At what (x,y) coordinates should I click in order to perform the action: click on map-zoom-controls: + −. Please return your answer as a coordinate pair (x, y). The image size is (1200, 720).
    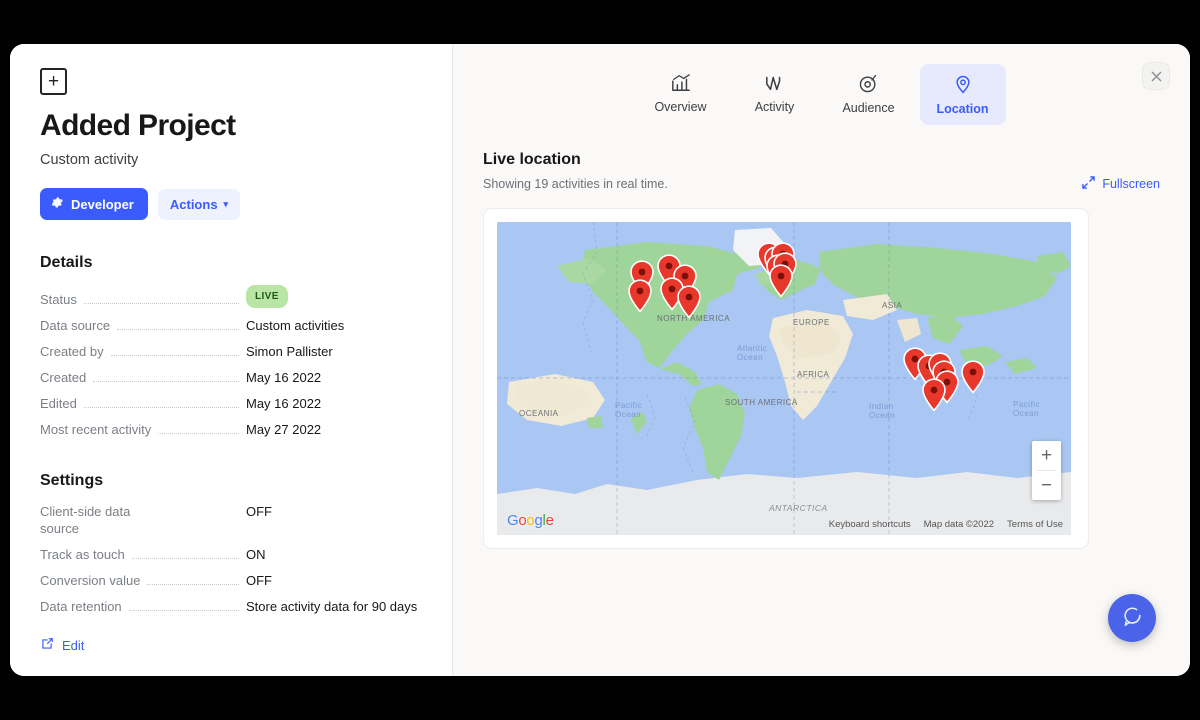
    Looking at the image, I should click on (1046, 470).